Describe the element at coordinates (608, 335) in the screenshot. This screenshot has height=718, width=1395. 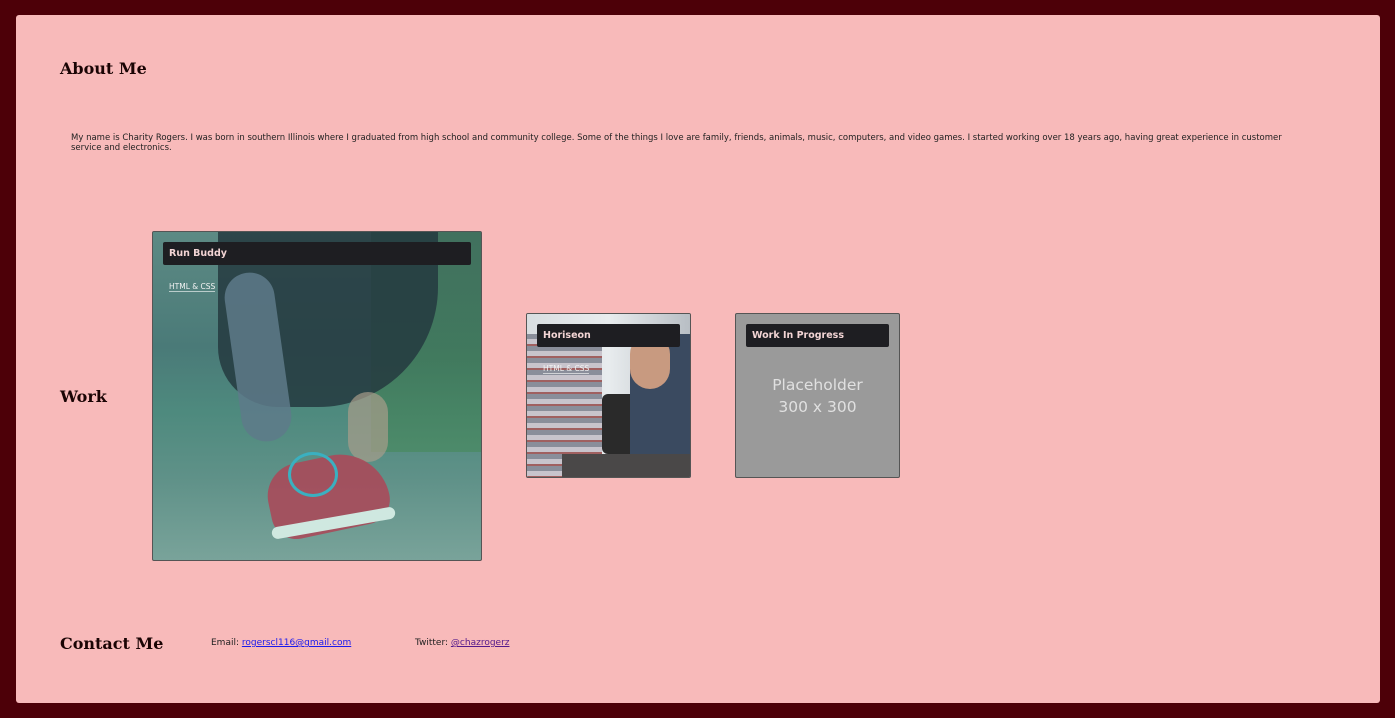
I see `project-title-horiseon: Horiseon` at that location.